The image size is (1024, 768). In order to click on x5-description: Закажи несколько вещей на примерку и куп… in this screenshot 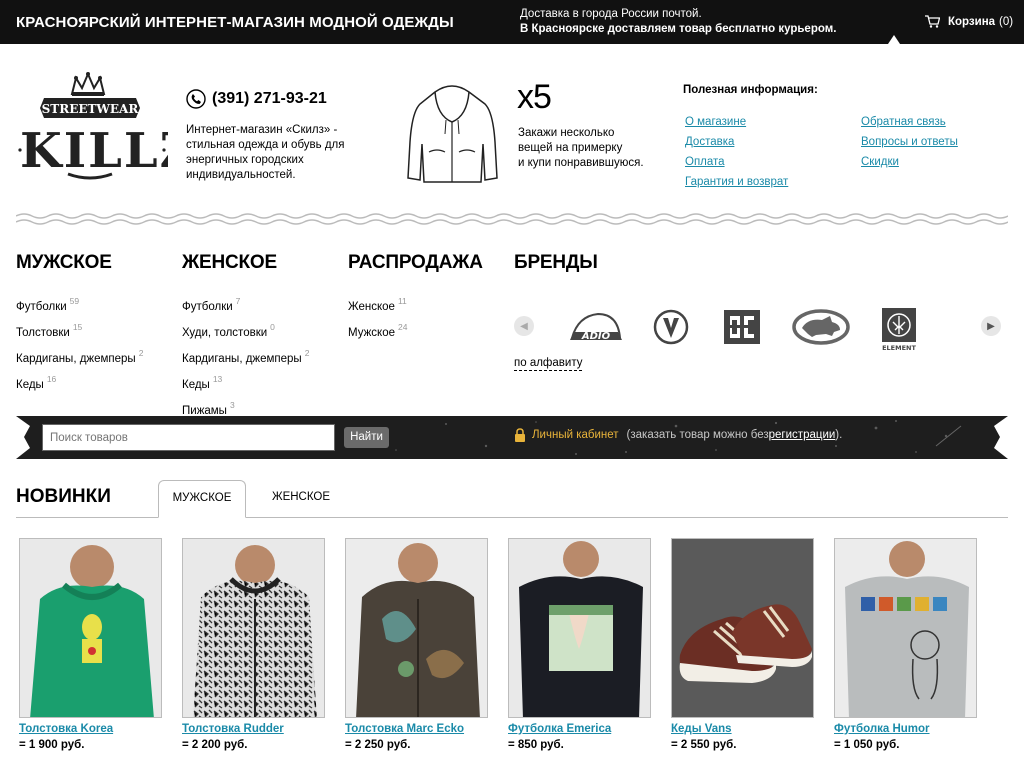, I will do `click(598, 148)`.